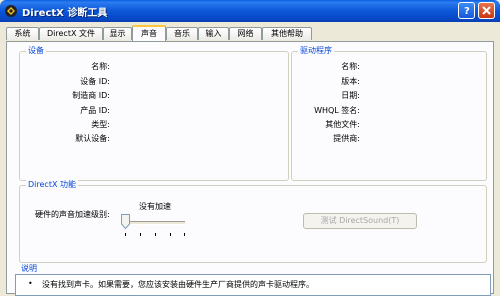 The height and width of the screenshot is (296, 500). I want to click on driver-name-label: 名称:, so click(350, 66).